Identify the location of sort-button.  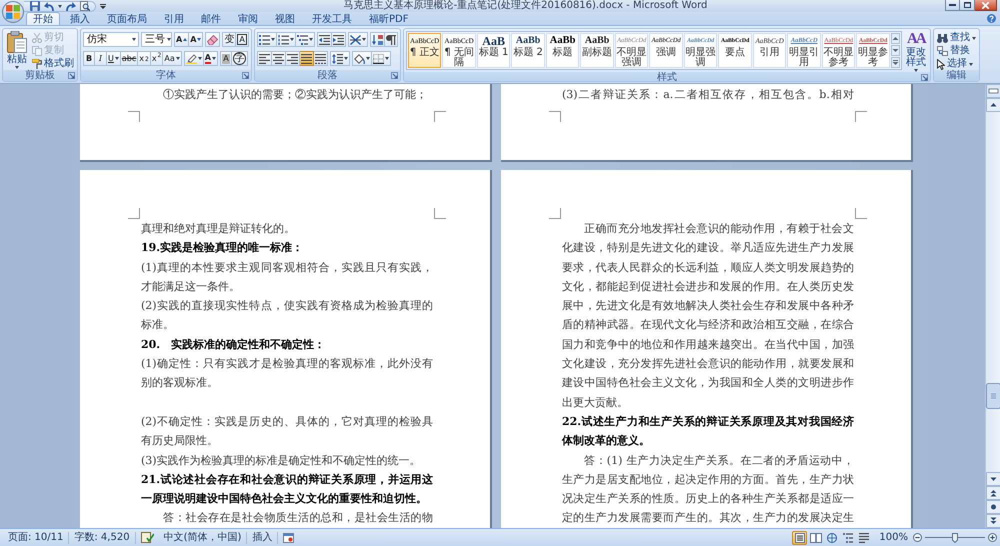
(377, 39).